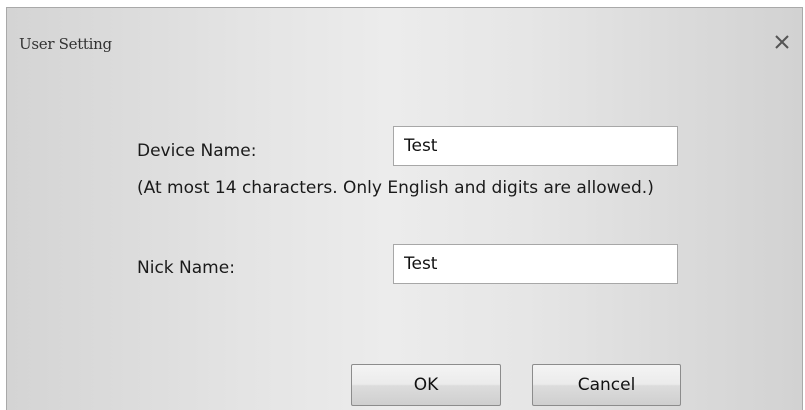 The height and width of the screenshot is (410, 805). Describe the element at coordinates (606, 385) in the screenshot. I see `cancel-button: Cancel` at that location.